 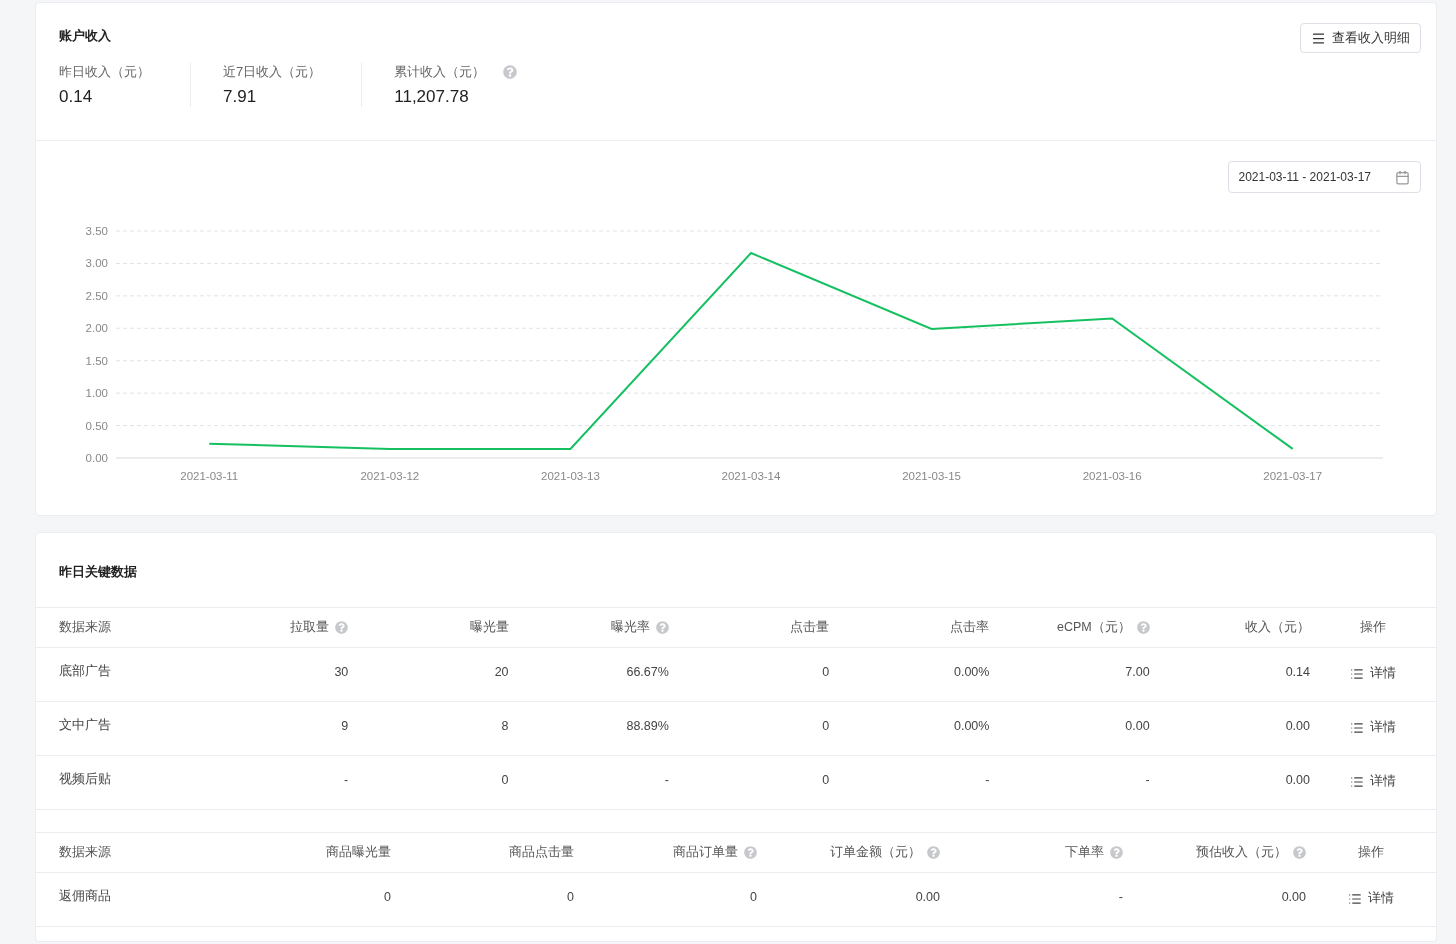 What do you see at coordinates (1277, 627) in the screenshot?
I see `column-header: 收入（元）` at bounding box center [1277, 627].